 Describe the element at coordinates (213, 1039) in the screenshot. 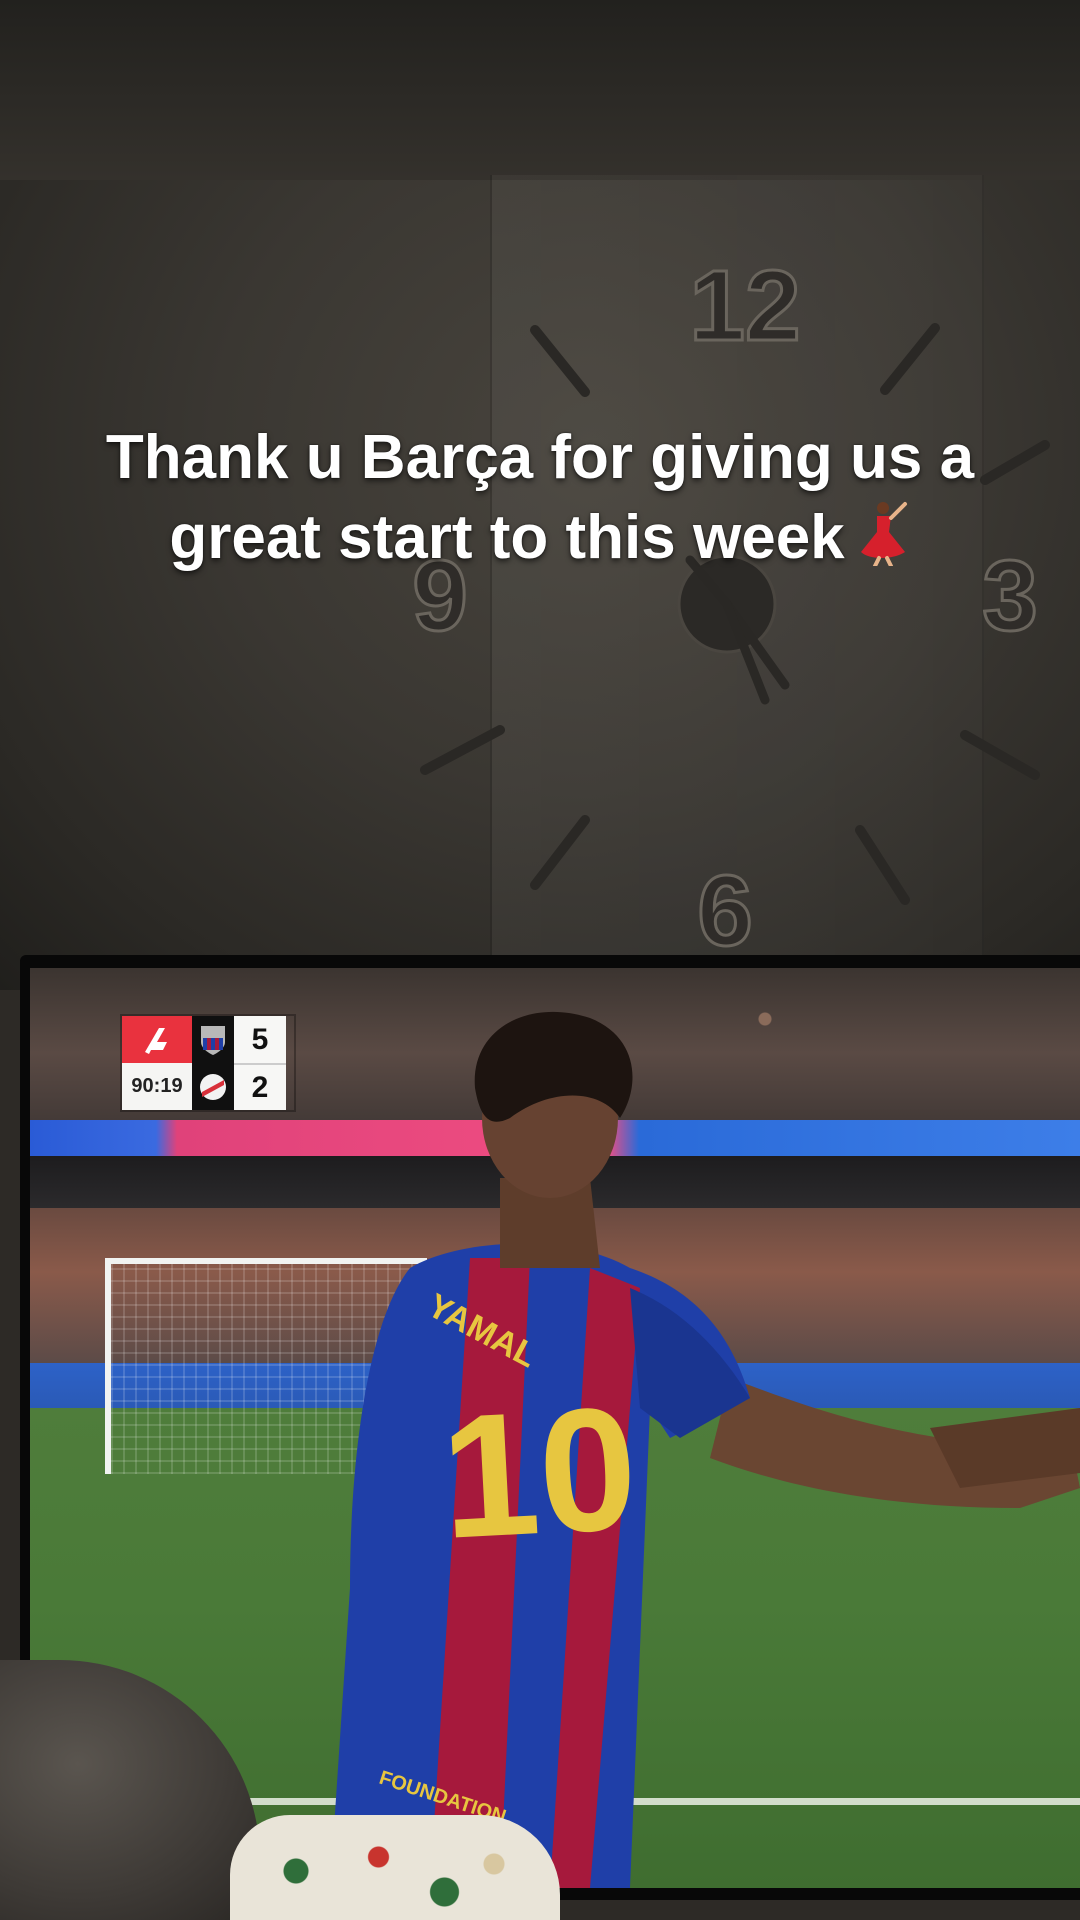

I see `barcelona-crest-icon` at that location.